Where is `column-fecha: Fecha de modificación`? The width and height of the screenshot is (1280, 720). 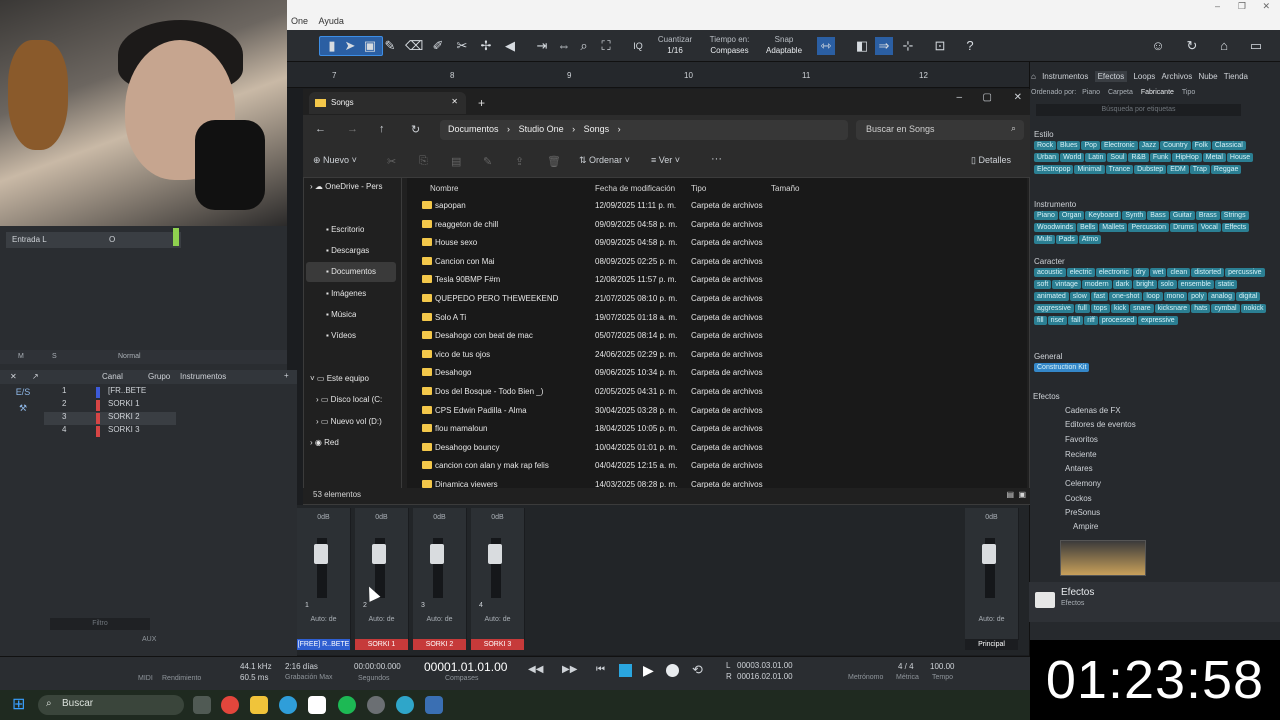
column-fecha: Fecha de modificación is located at coordinates (635, 188).